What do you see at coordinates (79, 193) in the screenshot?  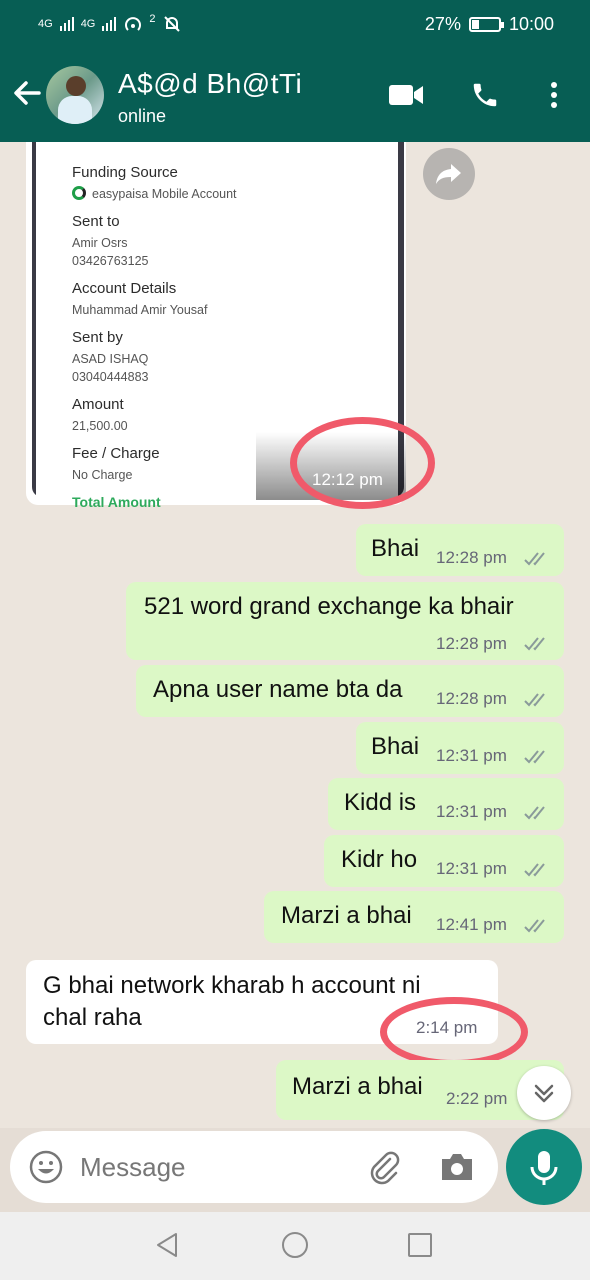 I see `easypaisa-logo-icon` at bounding box center [79, 193].